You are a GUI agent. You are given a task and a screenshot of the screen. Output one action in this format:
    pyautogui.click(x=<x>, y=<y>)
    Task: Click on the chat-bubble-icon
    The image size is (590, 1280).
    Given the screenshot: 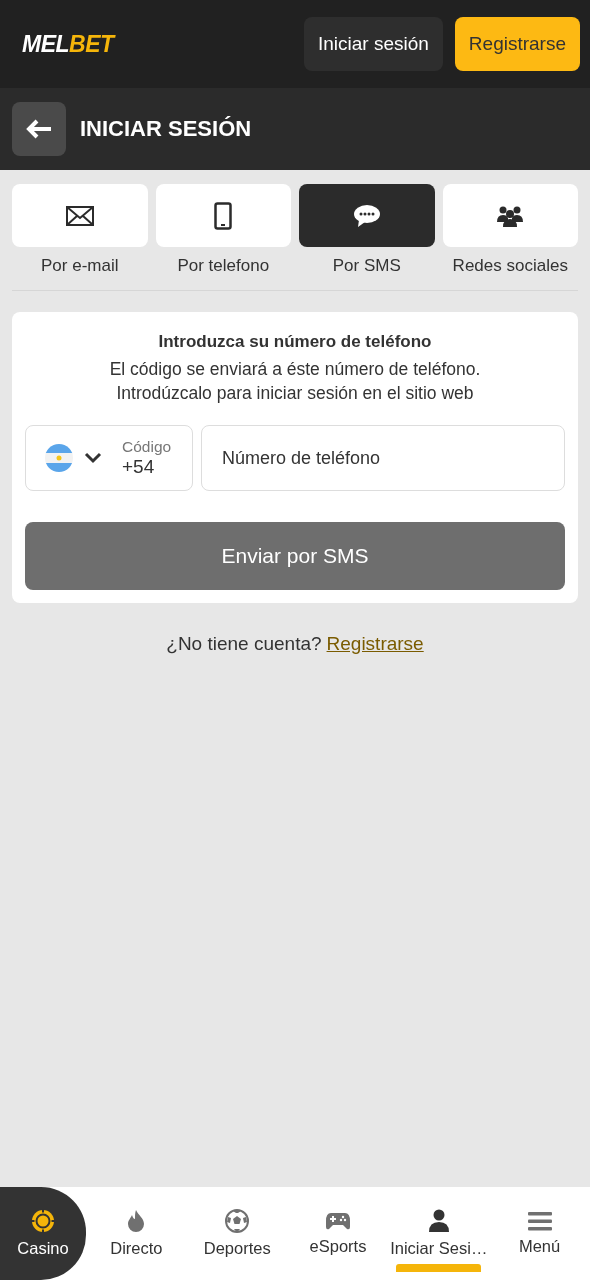 What is the action you would take?
    pyautogui.click(x=366, y=215)
    